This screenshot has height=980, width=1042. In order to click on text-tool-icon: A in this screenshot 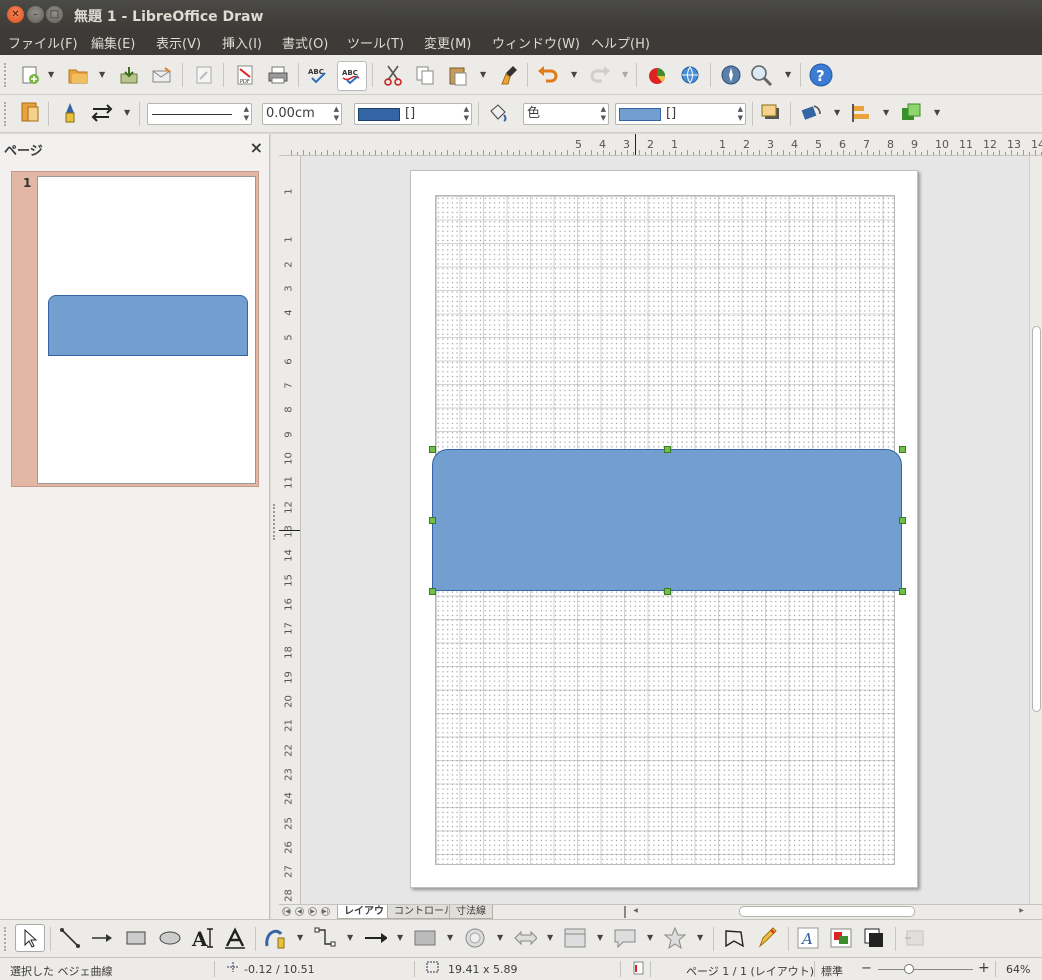, I will do `click(203, 938)`.